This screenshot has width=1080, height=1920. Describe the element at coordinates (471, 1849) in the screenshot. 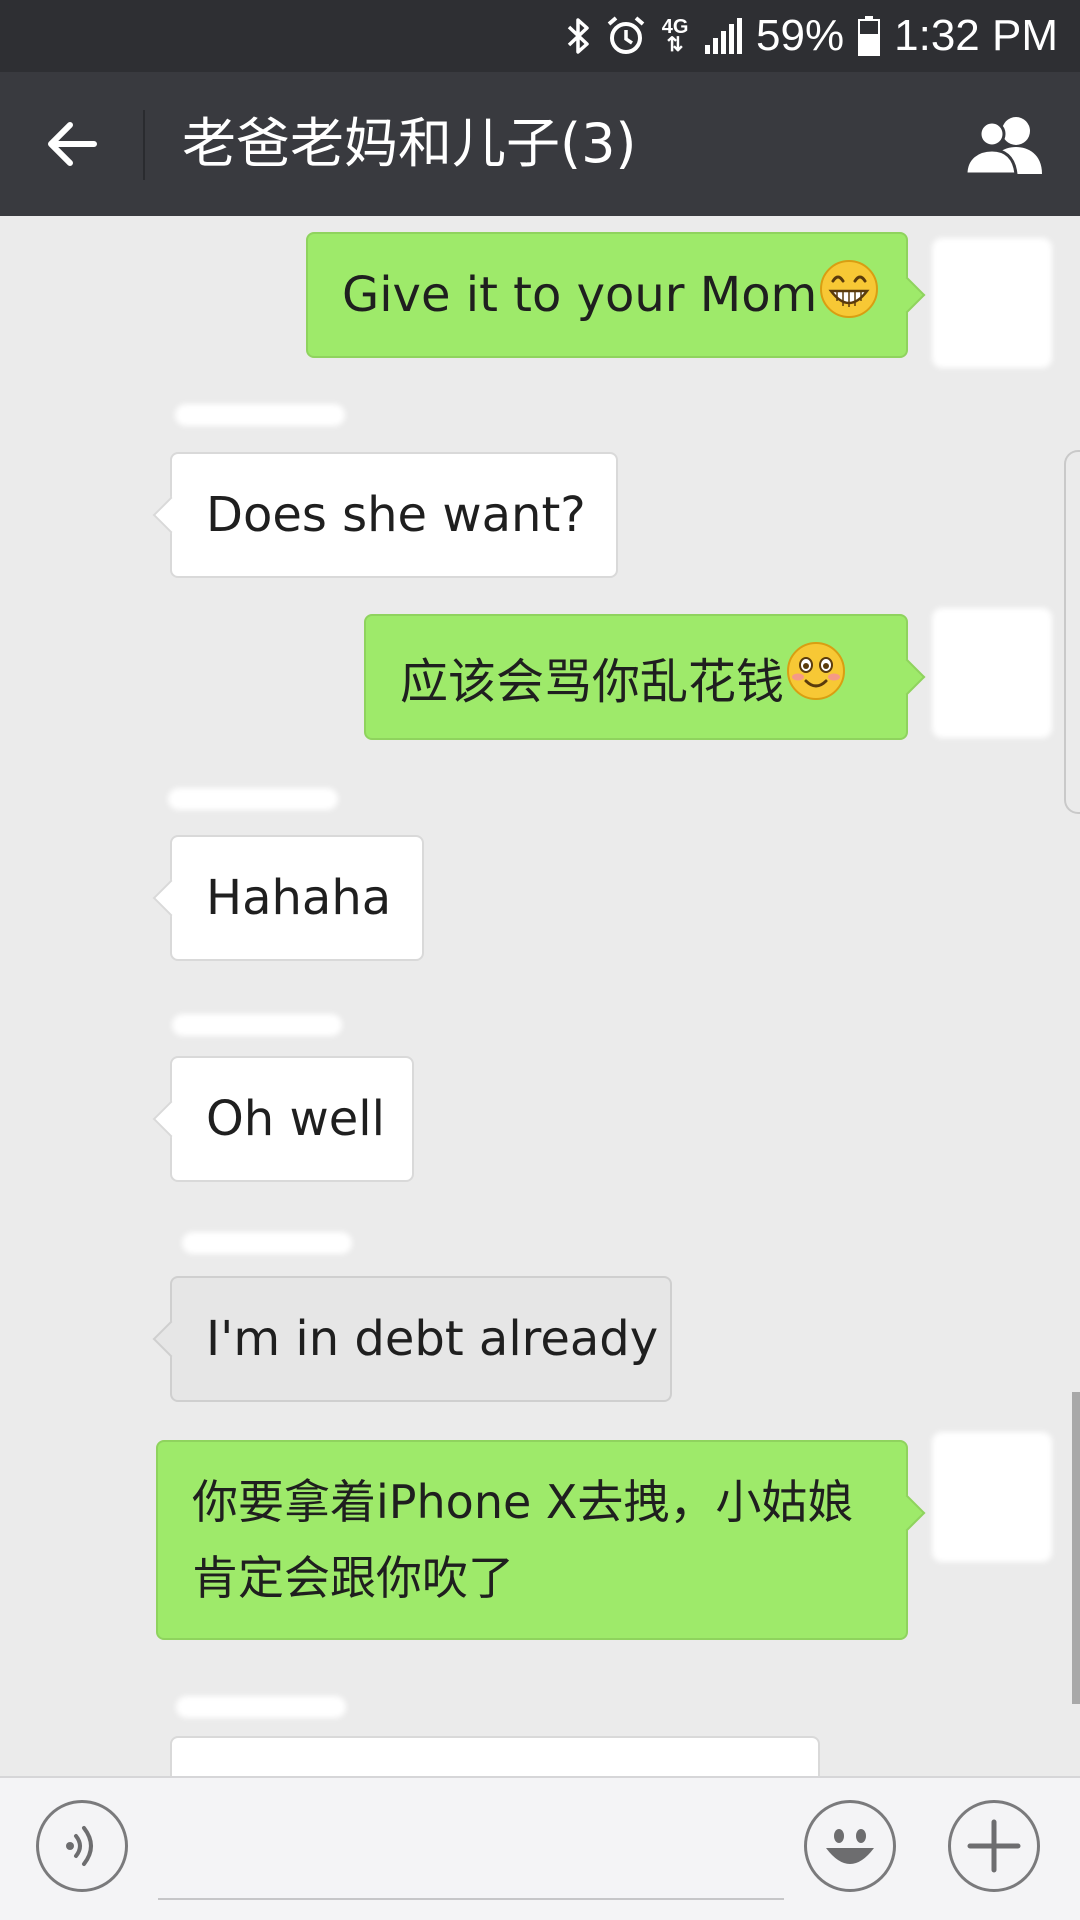

I see `message-input` at that location.